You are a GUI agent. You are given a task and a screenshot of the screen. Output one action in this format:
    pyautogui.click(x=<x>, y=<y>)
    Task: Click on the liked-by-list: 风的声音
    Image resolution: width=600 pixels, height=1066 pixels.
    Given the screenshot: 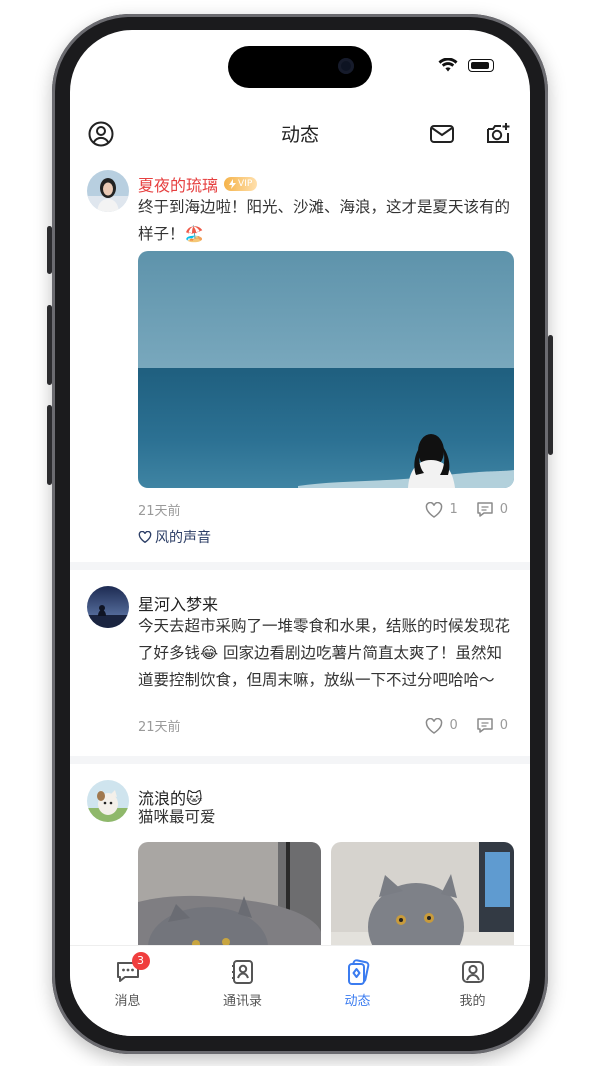 What is the action you would take?
    pyautogui.click(x=174, y=537)
    